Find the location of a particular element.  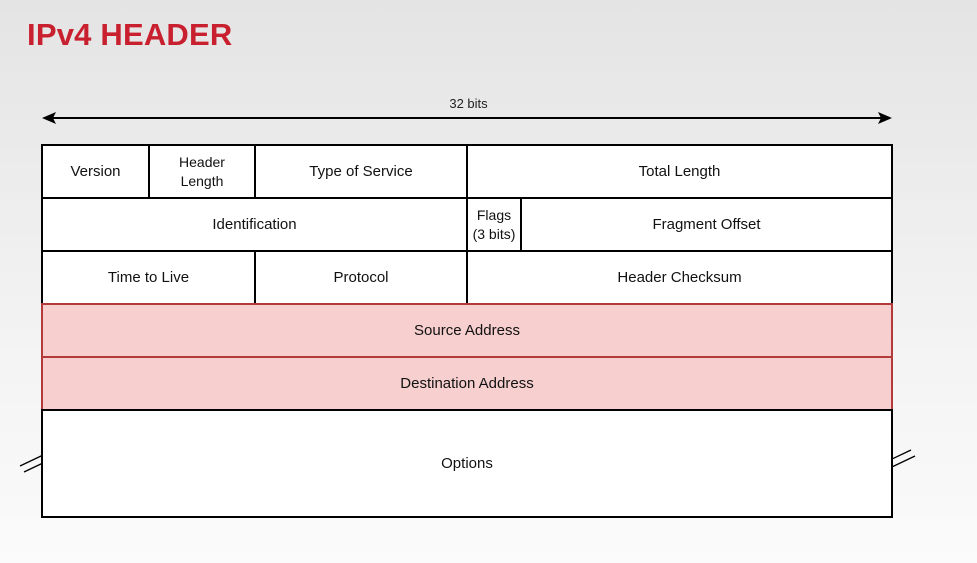

field-protocol: Protocol is located at coordinates (361, 277).